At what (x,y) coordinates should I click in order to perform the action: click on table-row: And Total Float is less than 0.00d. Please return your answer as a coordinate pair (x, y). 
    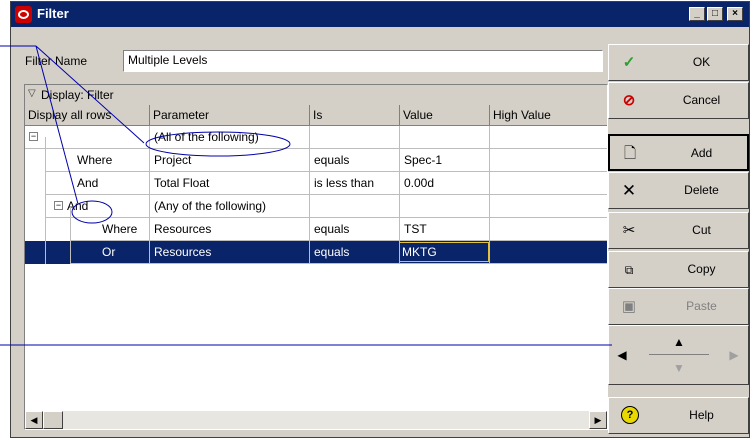
    Looking at the image, I should click on (316, 183).